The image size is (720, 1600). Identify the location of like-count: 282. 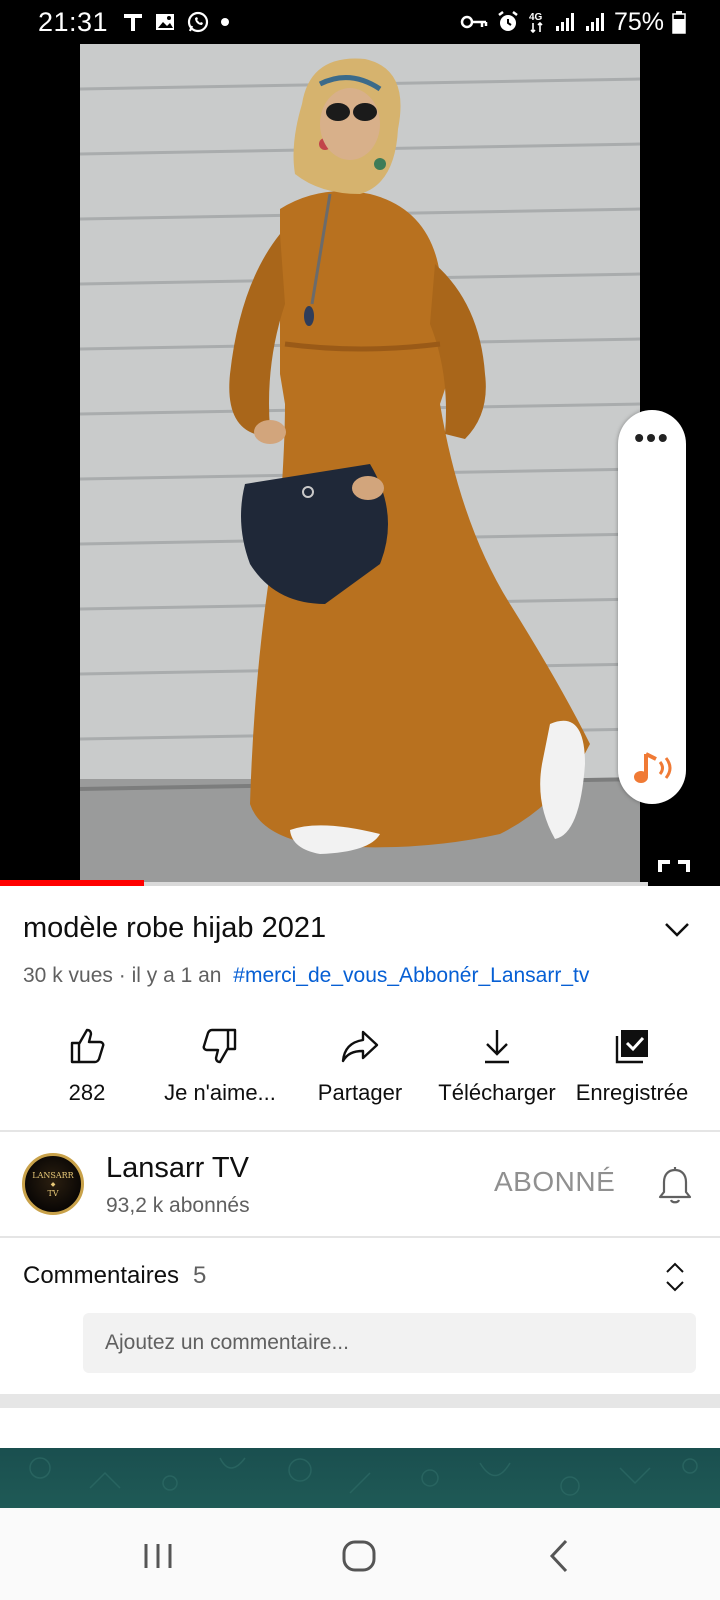
(87, 1092).